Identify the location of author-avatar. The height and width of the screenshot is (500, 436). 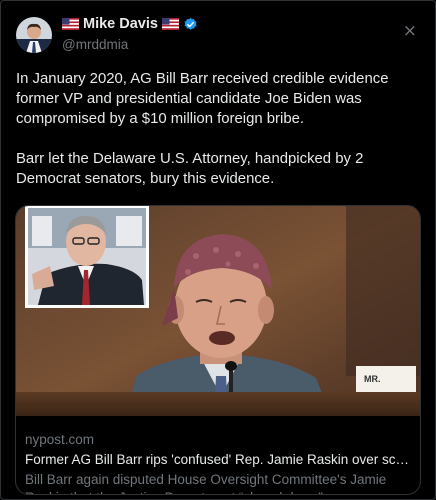
(34, 35).